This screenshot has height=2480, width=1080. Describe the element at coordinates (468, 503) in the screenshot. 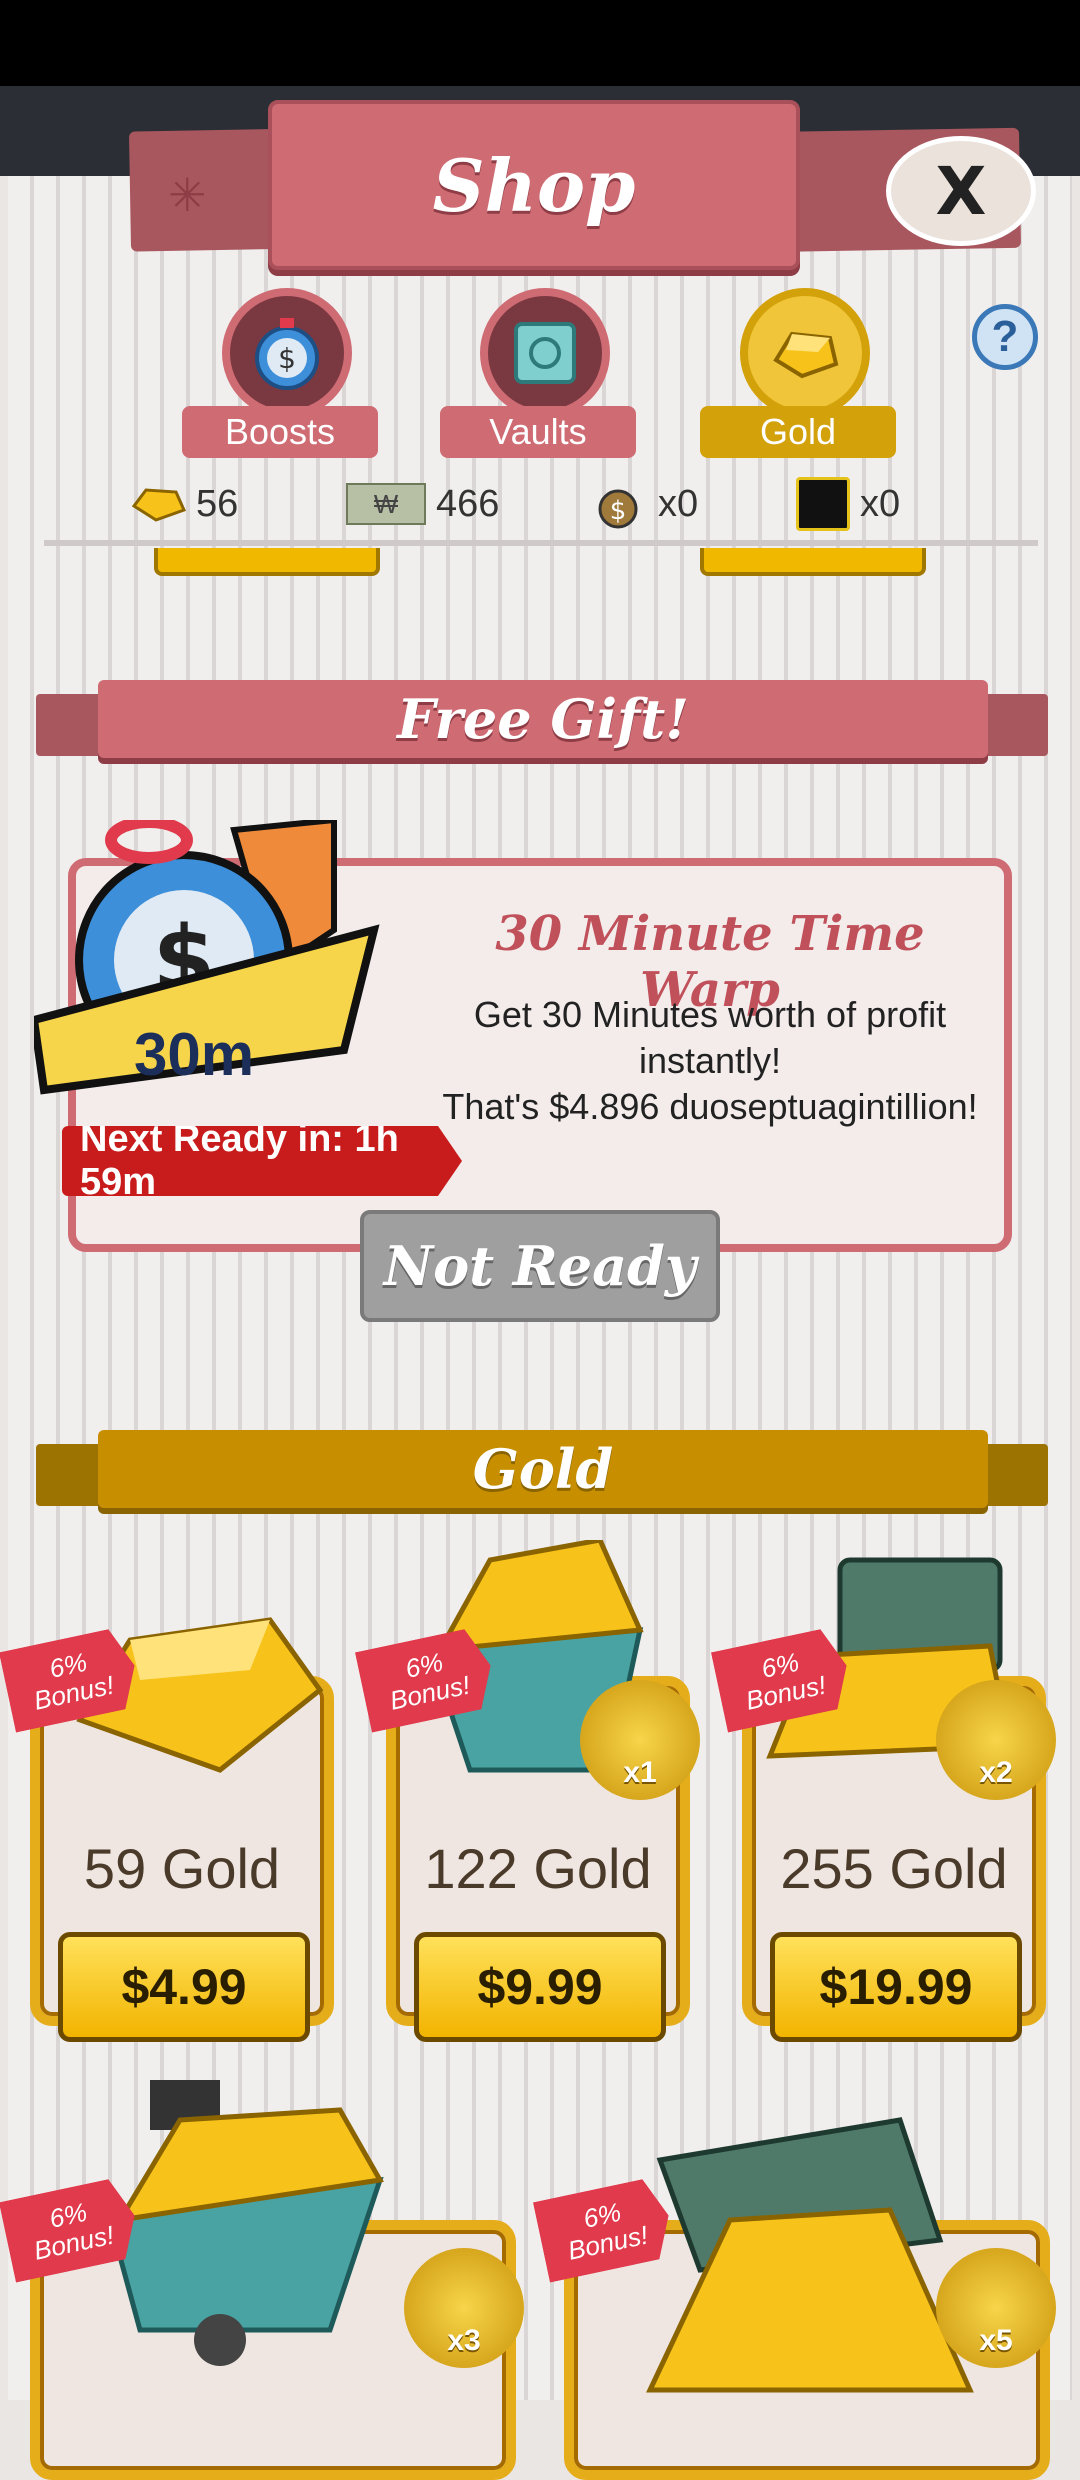

I see `currency-value: 466` at that location.